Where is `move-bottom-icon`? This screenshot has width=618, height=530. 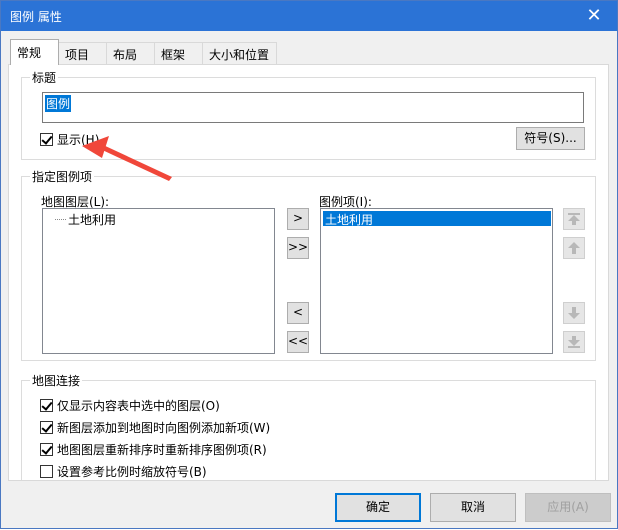
move-bottom-icon is located at coordinates (574, 342).